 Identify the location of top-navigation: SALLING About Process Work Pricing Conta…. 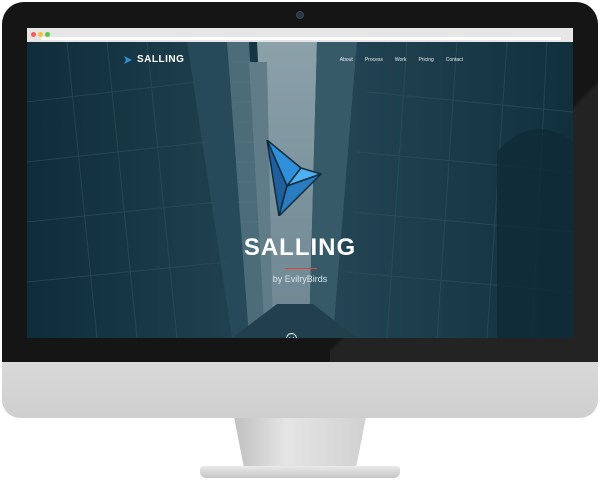
(300, 62).